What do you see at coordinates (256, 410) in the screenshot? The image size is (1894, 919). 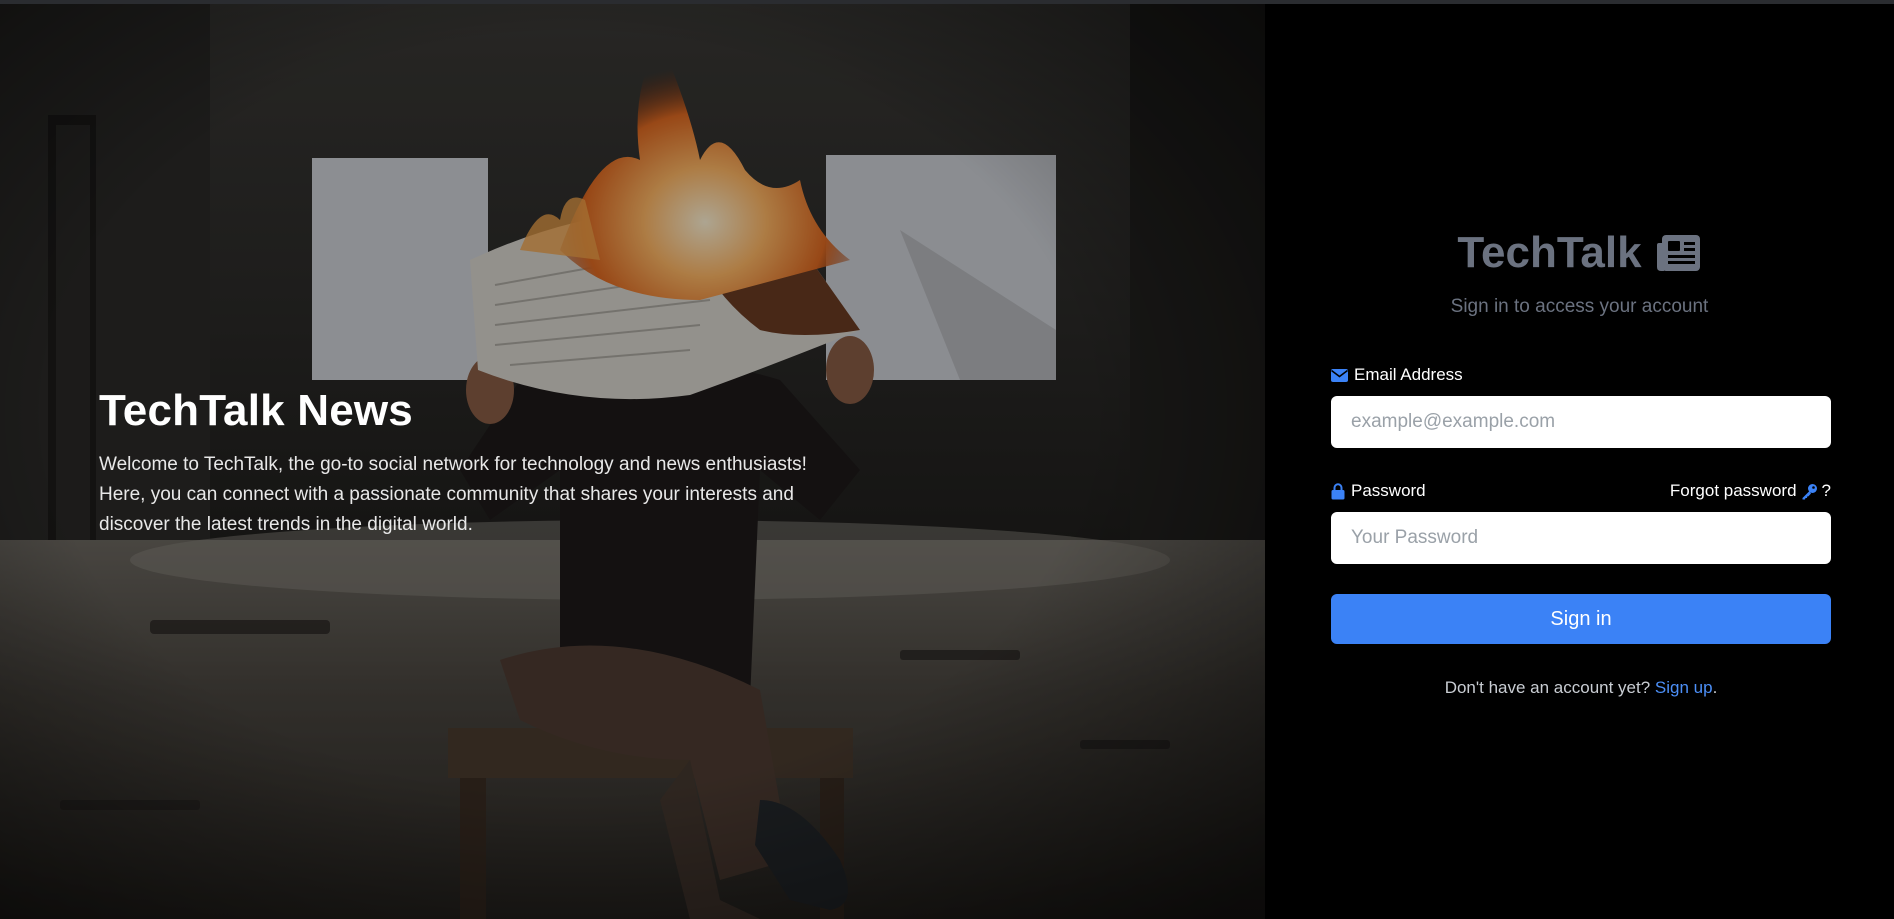 I see `hero-title: TechTalk News` at bounding box center [256, 410].